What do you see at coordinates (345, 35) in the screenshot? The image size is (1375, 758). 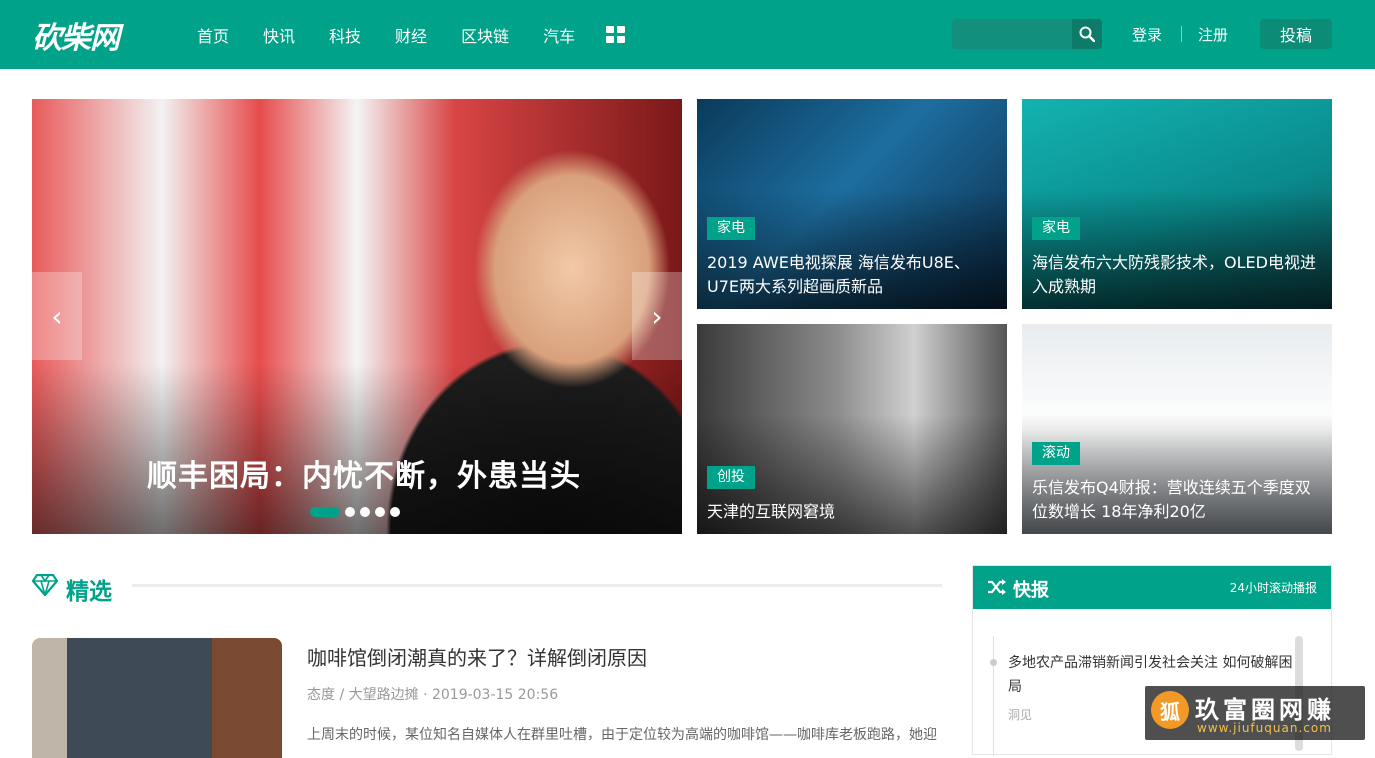 I see `nav-tech: 科技` at bounding box center [345, 35].